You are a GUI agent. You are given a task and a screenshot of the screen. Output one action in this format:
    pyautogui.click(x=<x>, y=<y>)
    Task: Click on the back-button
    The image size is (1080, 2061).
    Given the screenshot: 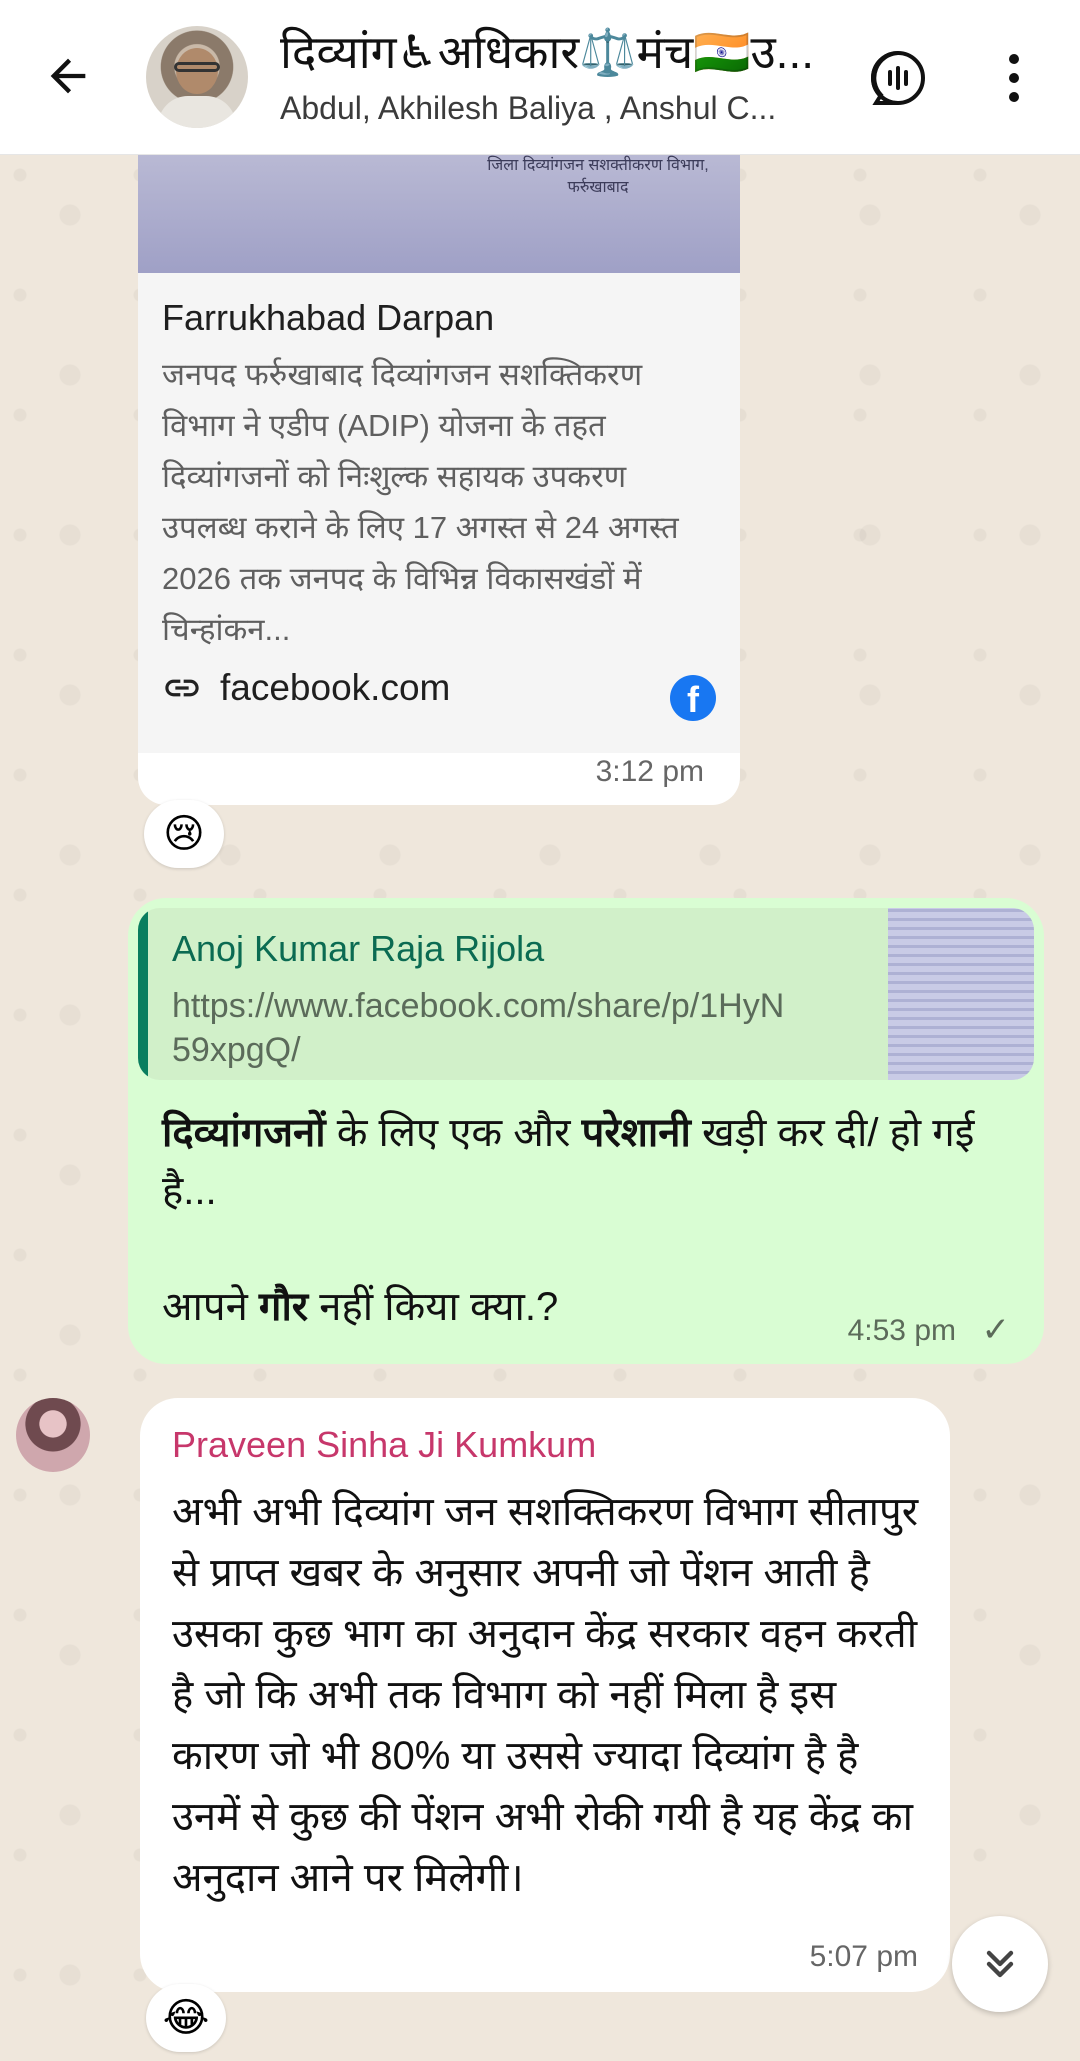 What is the action you would take?
    pyautogui.click(x=68, y=76)
    